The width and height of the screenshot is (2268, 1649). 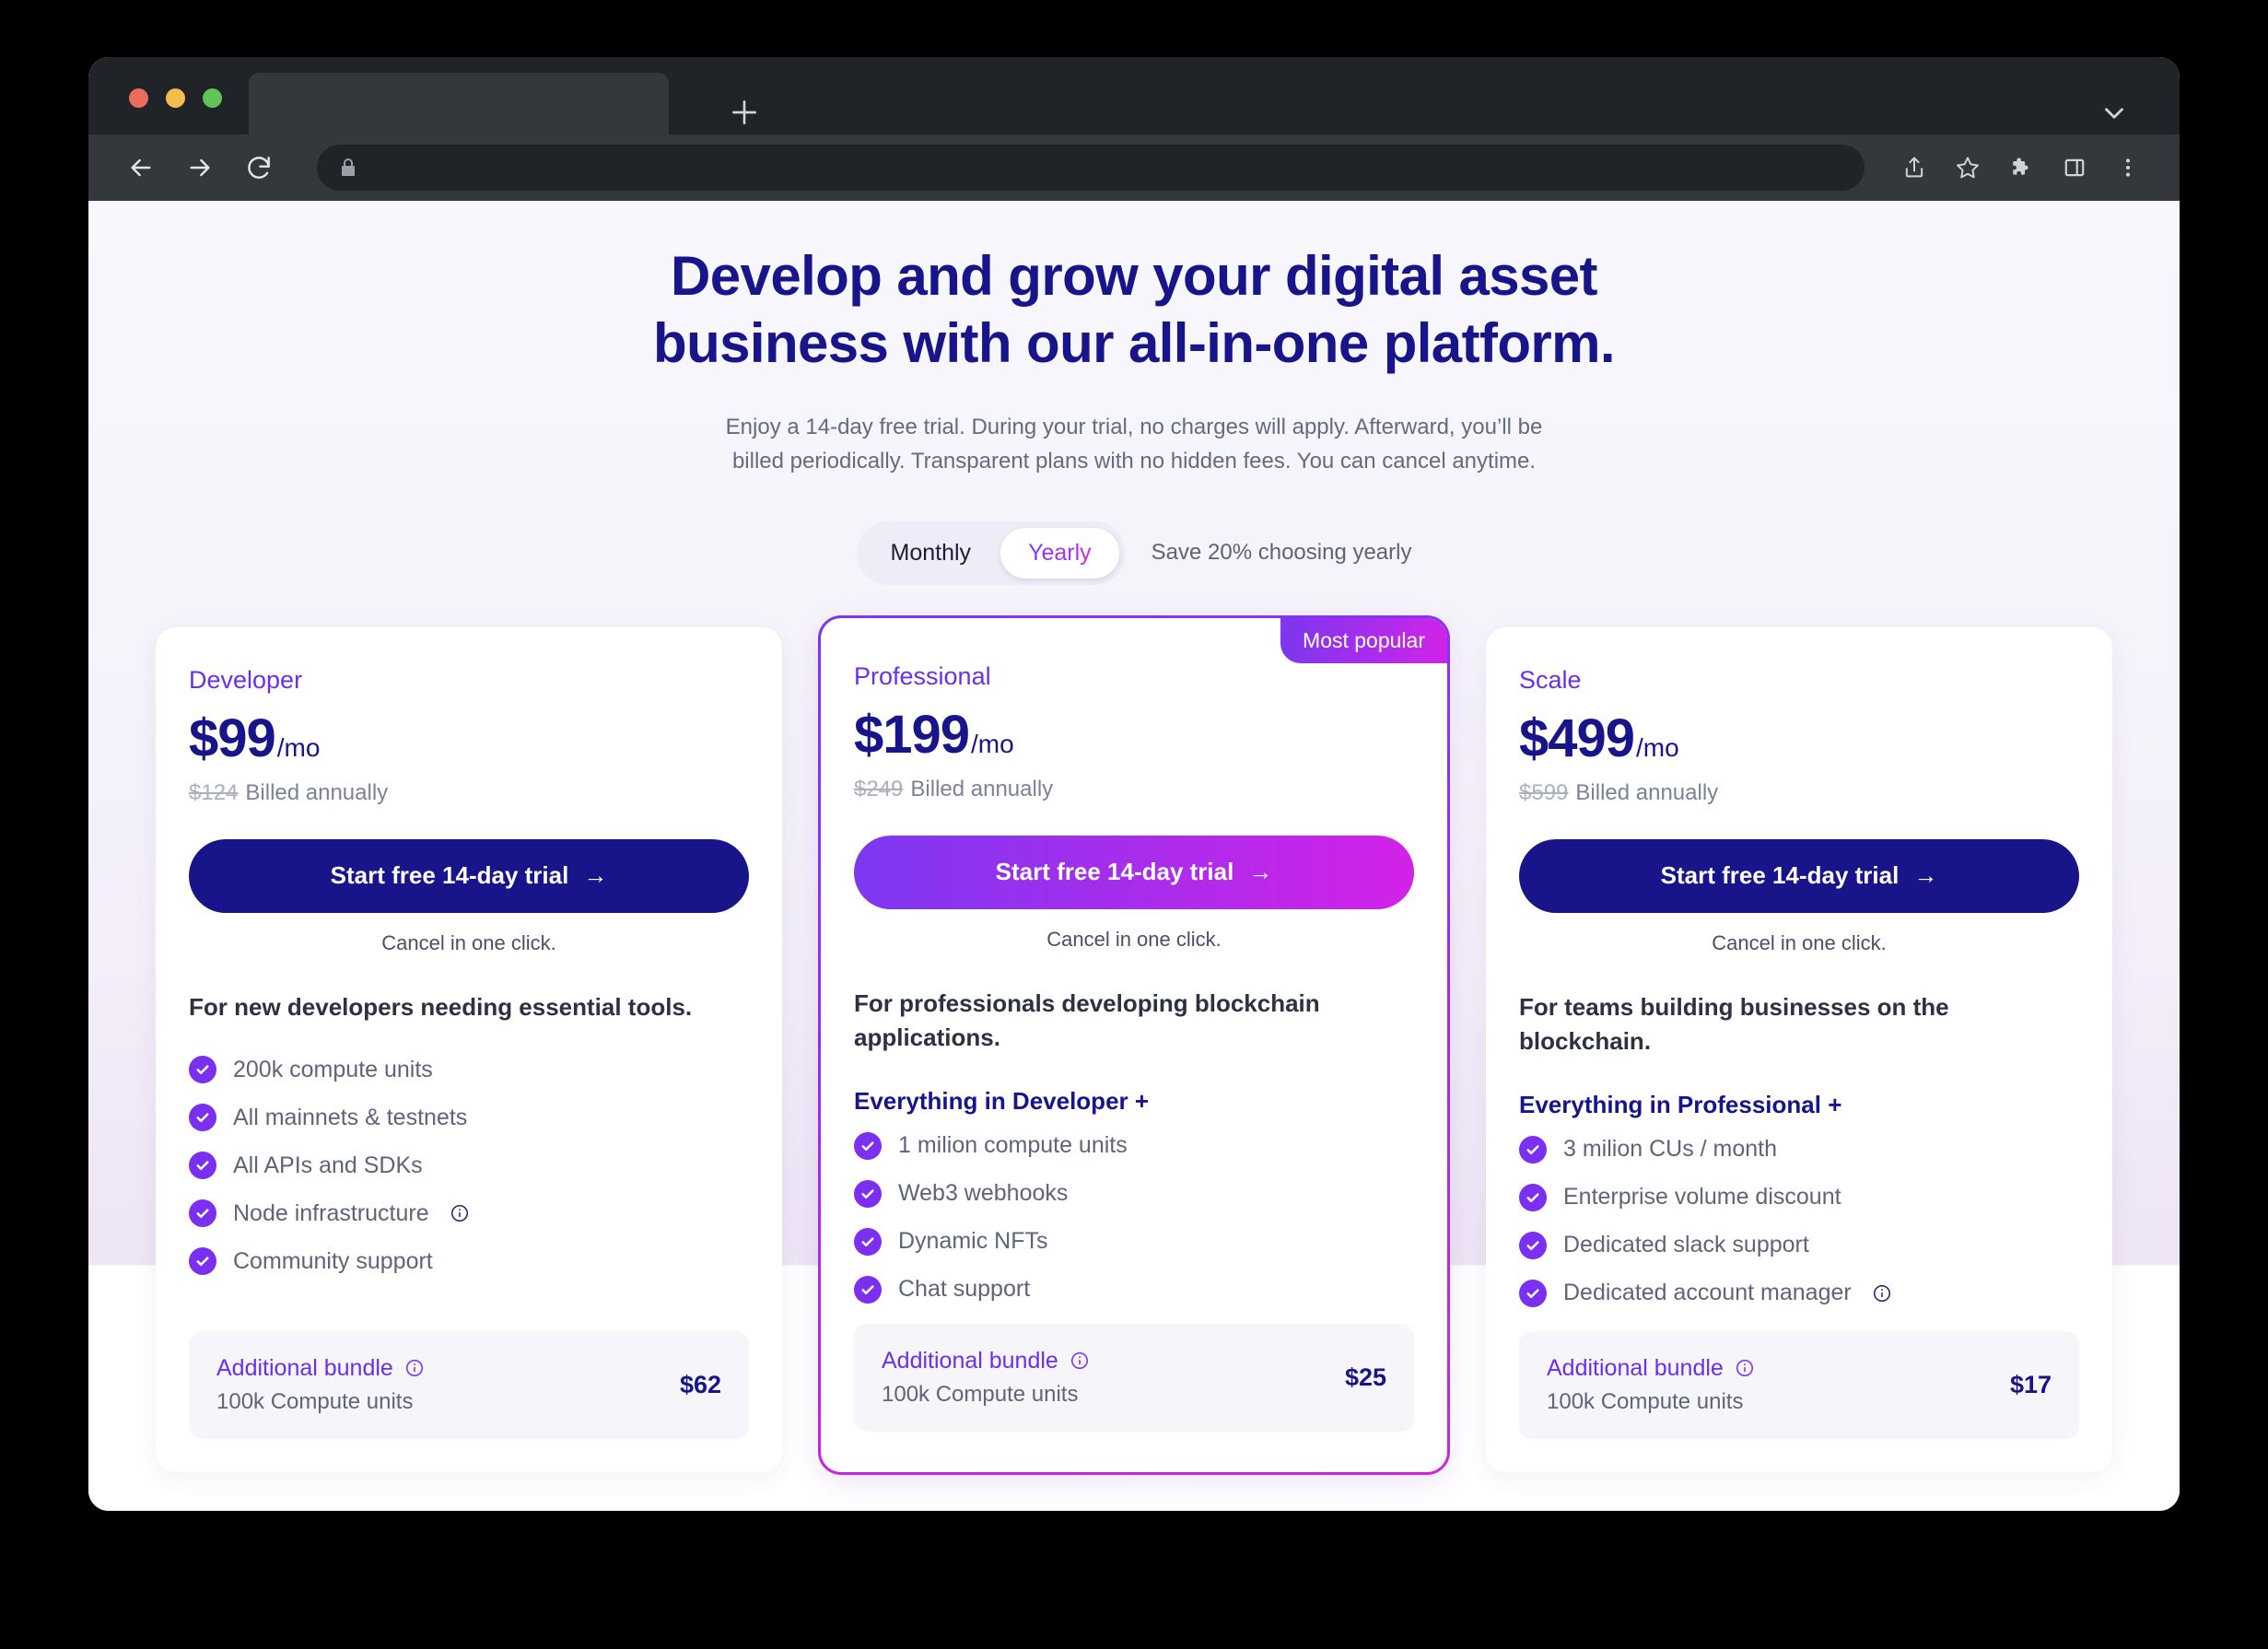 What do you see at coordinates (328, 1165) in the screenshot?
I see `feature-label: All APIs and SDKs` at bounding box center [328, 1165].